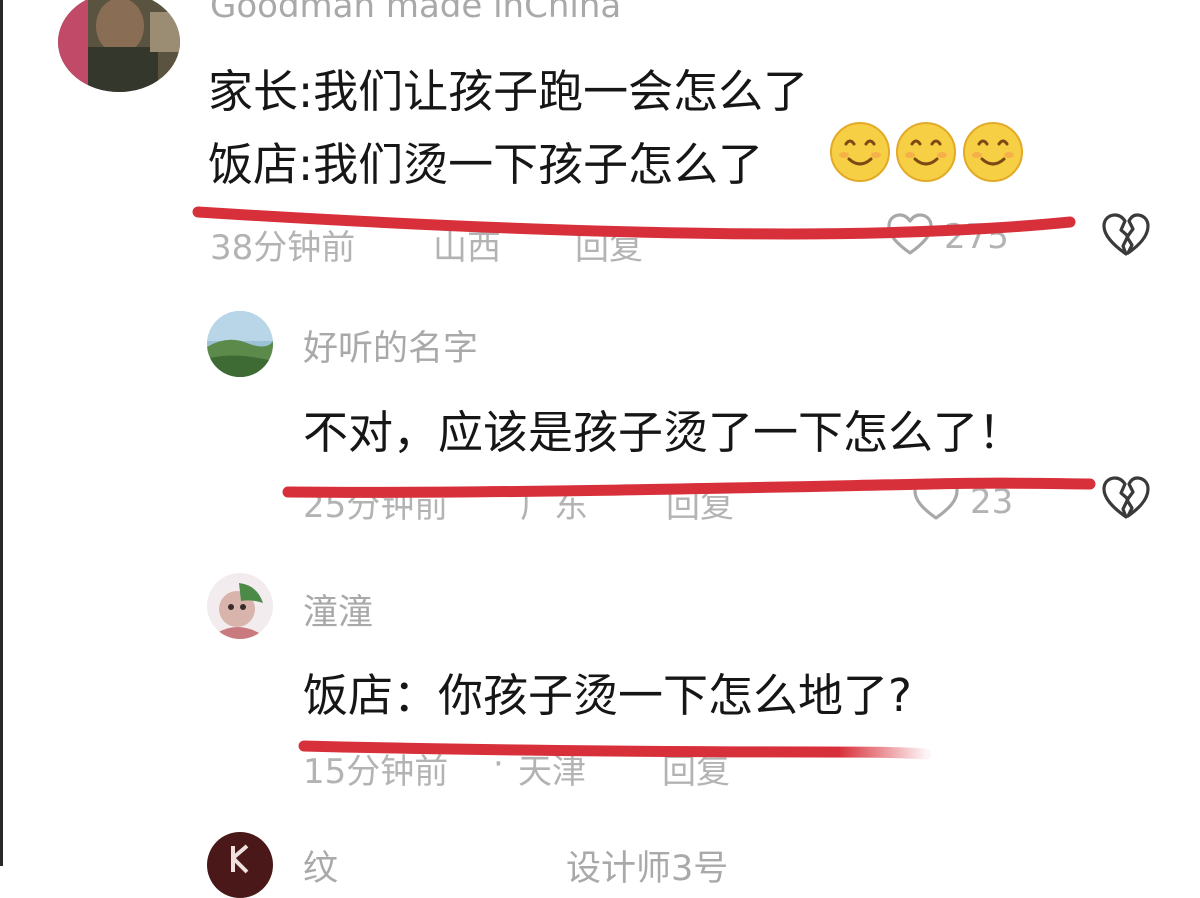  I want to click on comment-time: 25分钟前, so click(376, 506).